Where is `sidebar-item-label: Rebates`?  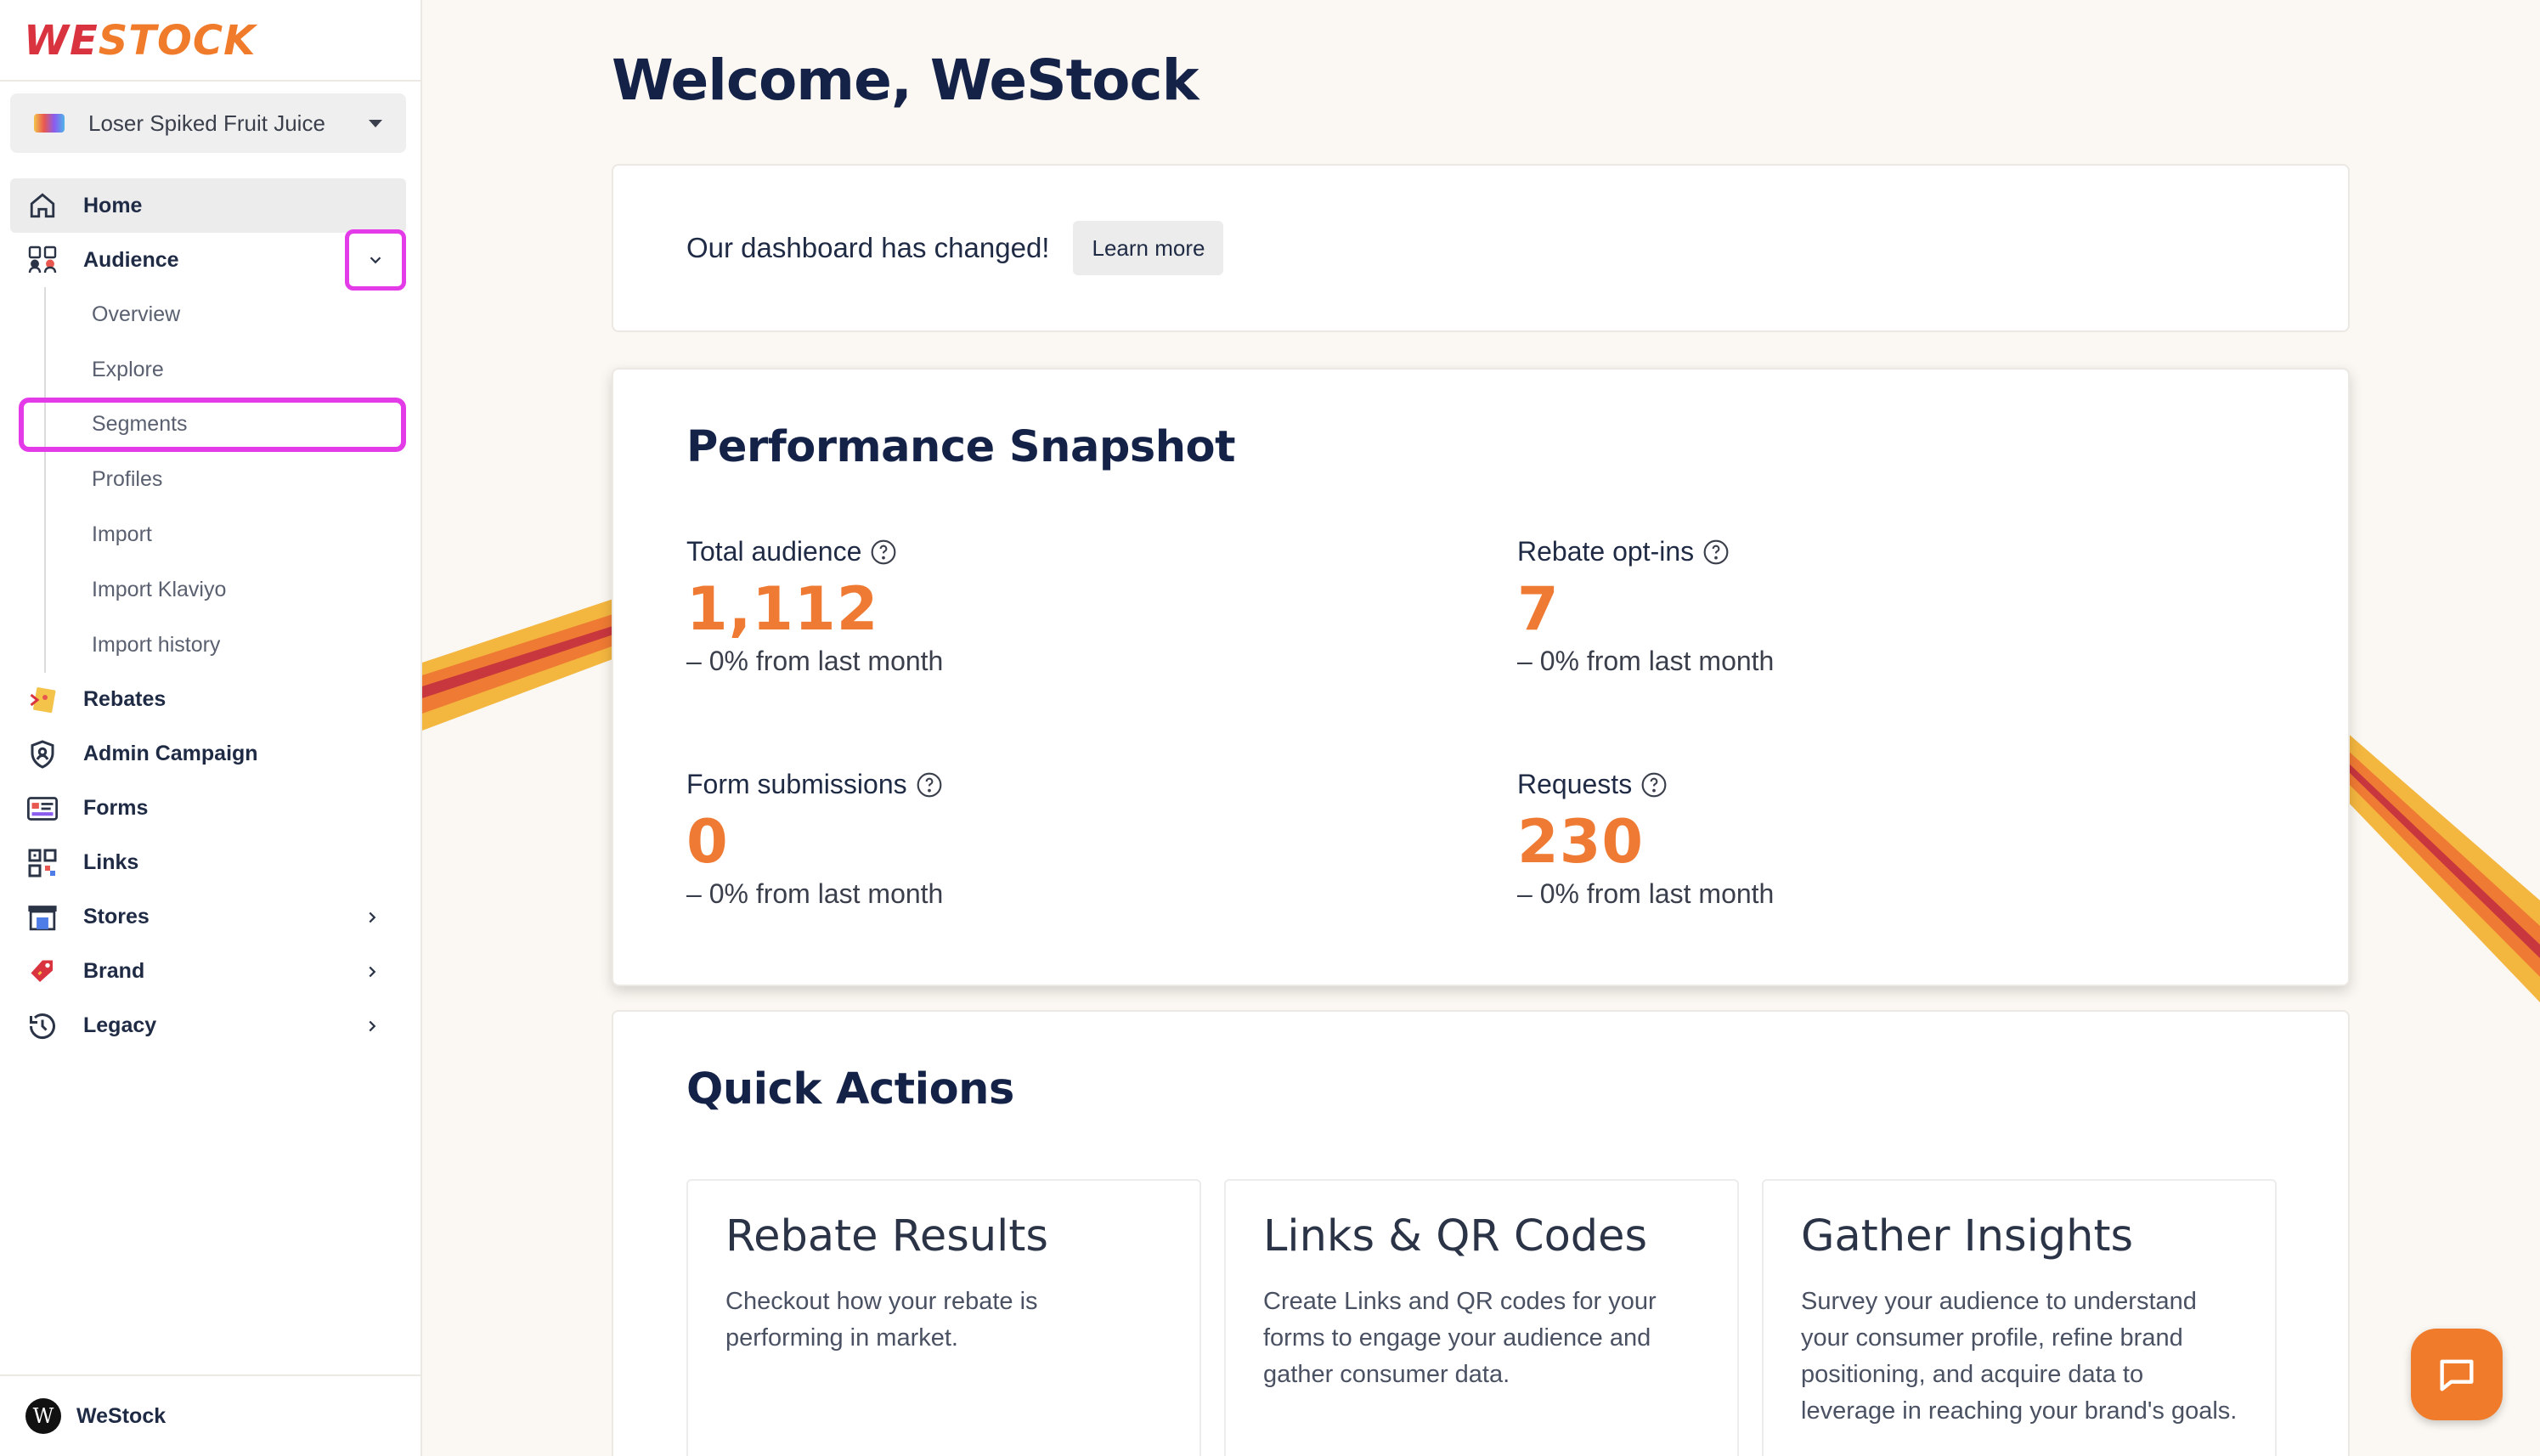 sidebar-item-label: Rebates is located at coordinates (125, 700).